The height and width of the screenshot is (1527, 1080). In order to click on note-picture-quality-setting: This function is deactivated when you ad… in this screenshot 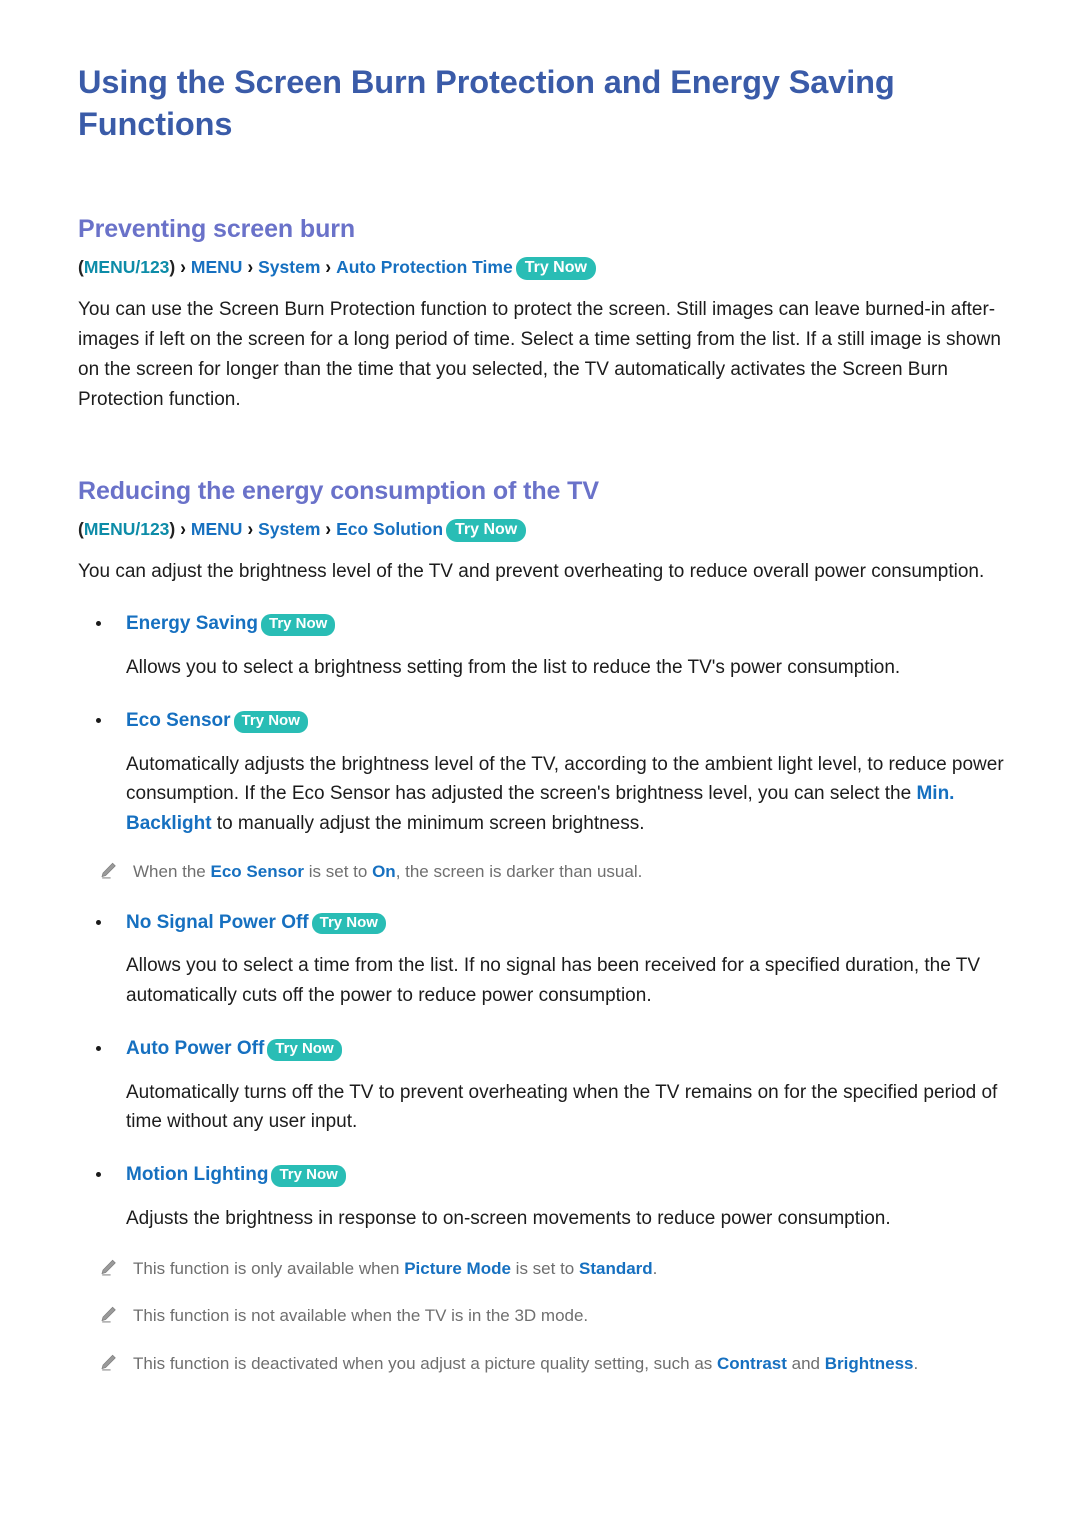, I will do `click(548, 1364)`.